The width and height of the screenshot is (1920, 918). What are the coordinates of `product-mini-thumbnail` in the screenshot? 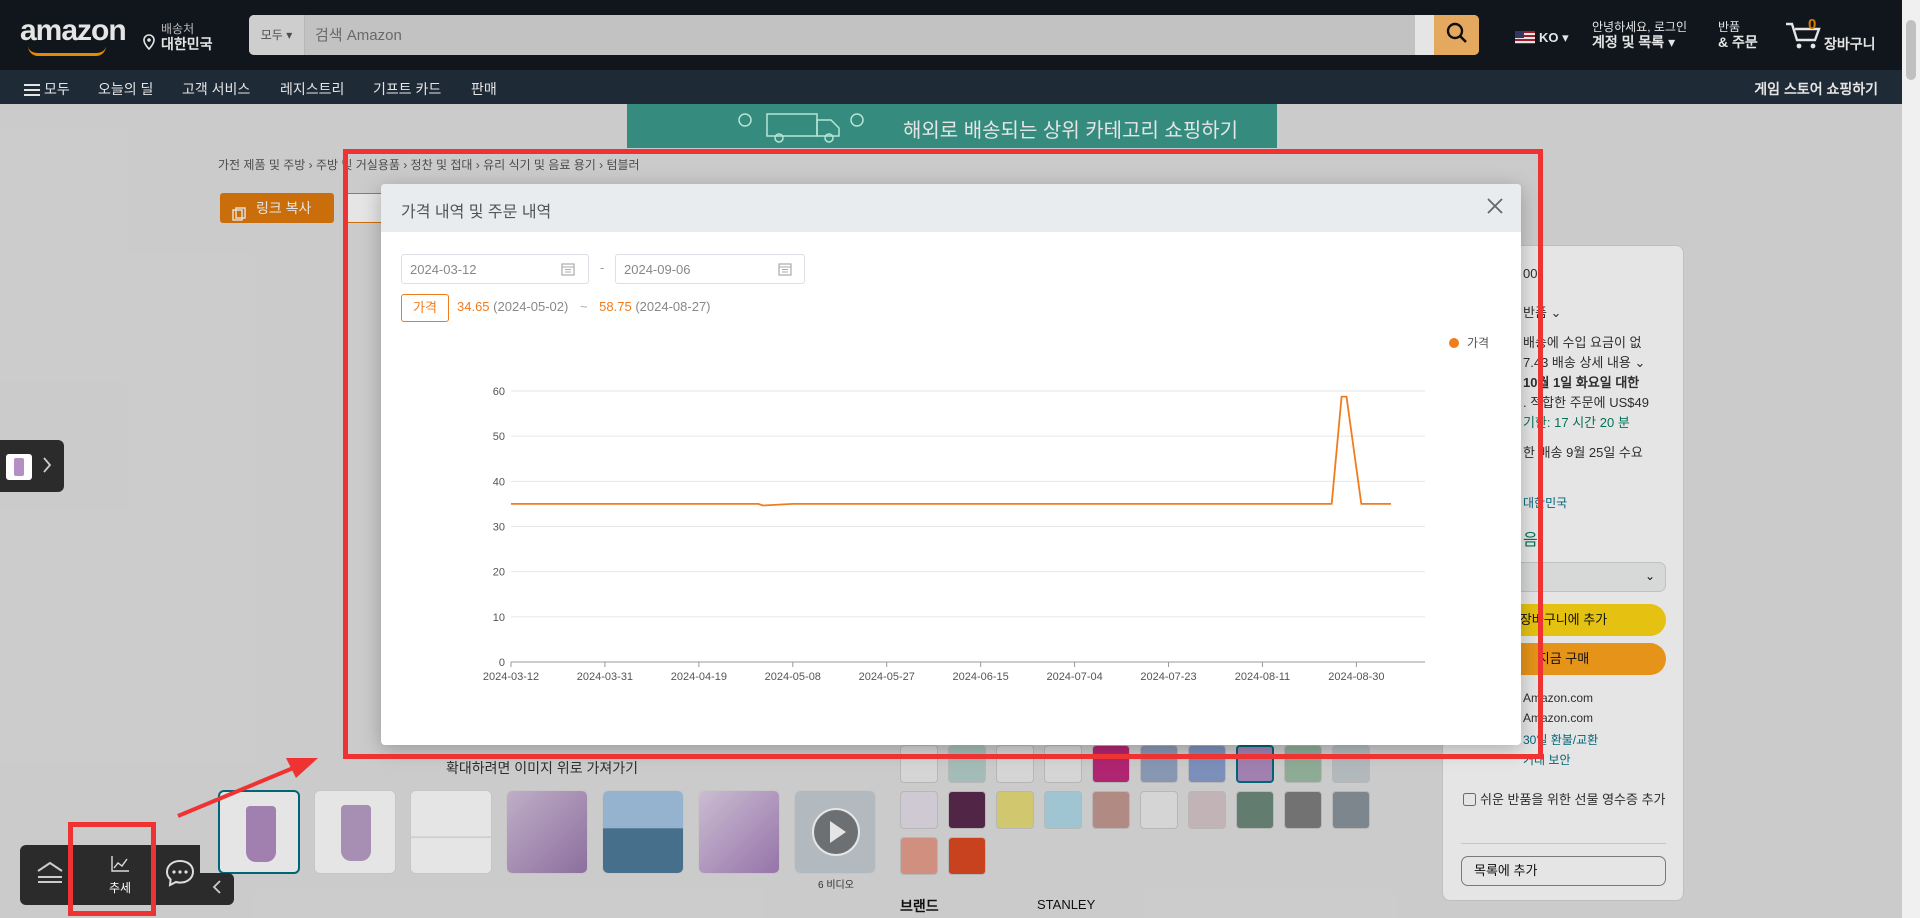 It's located at (19, 467).